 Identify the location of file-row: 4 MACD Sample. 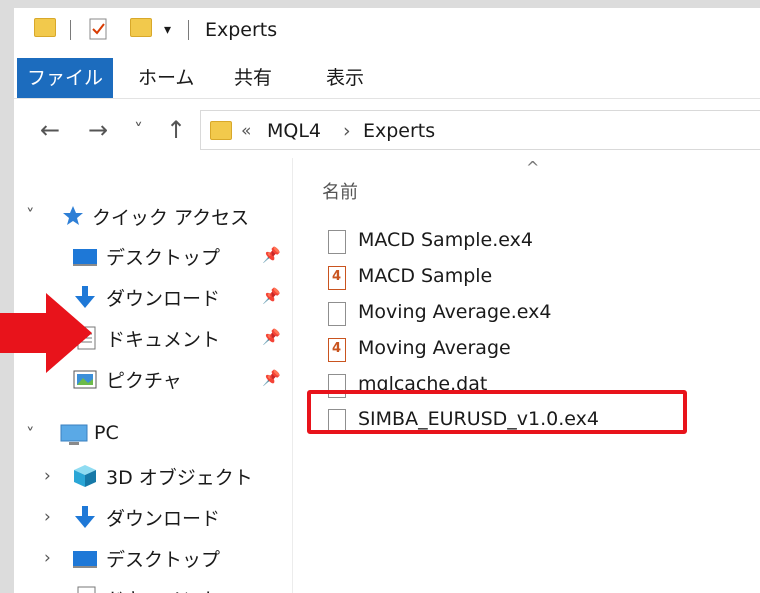
(538, 281).